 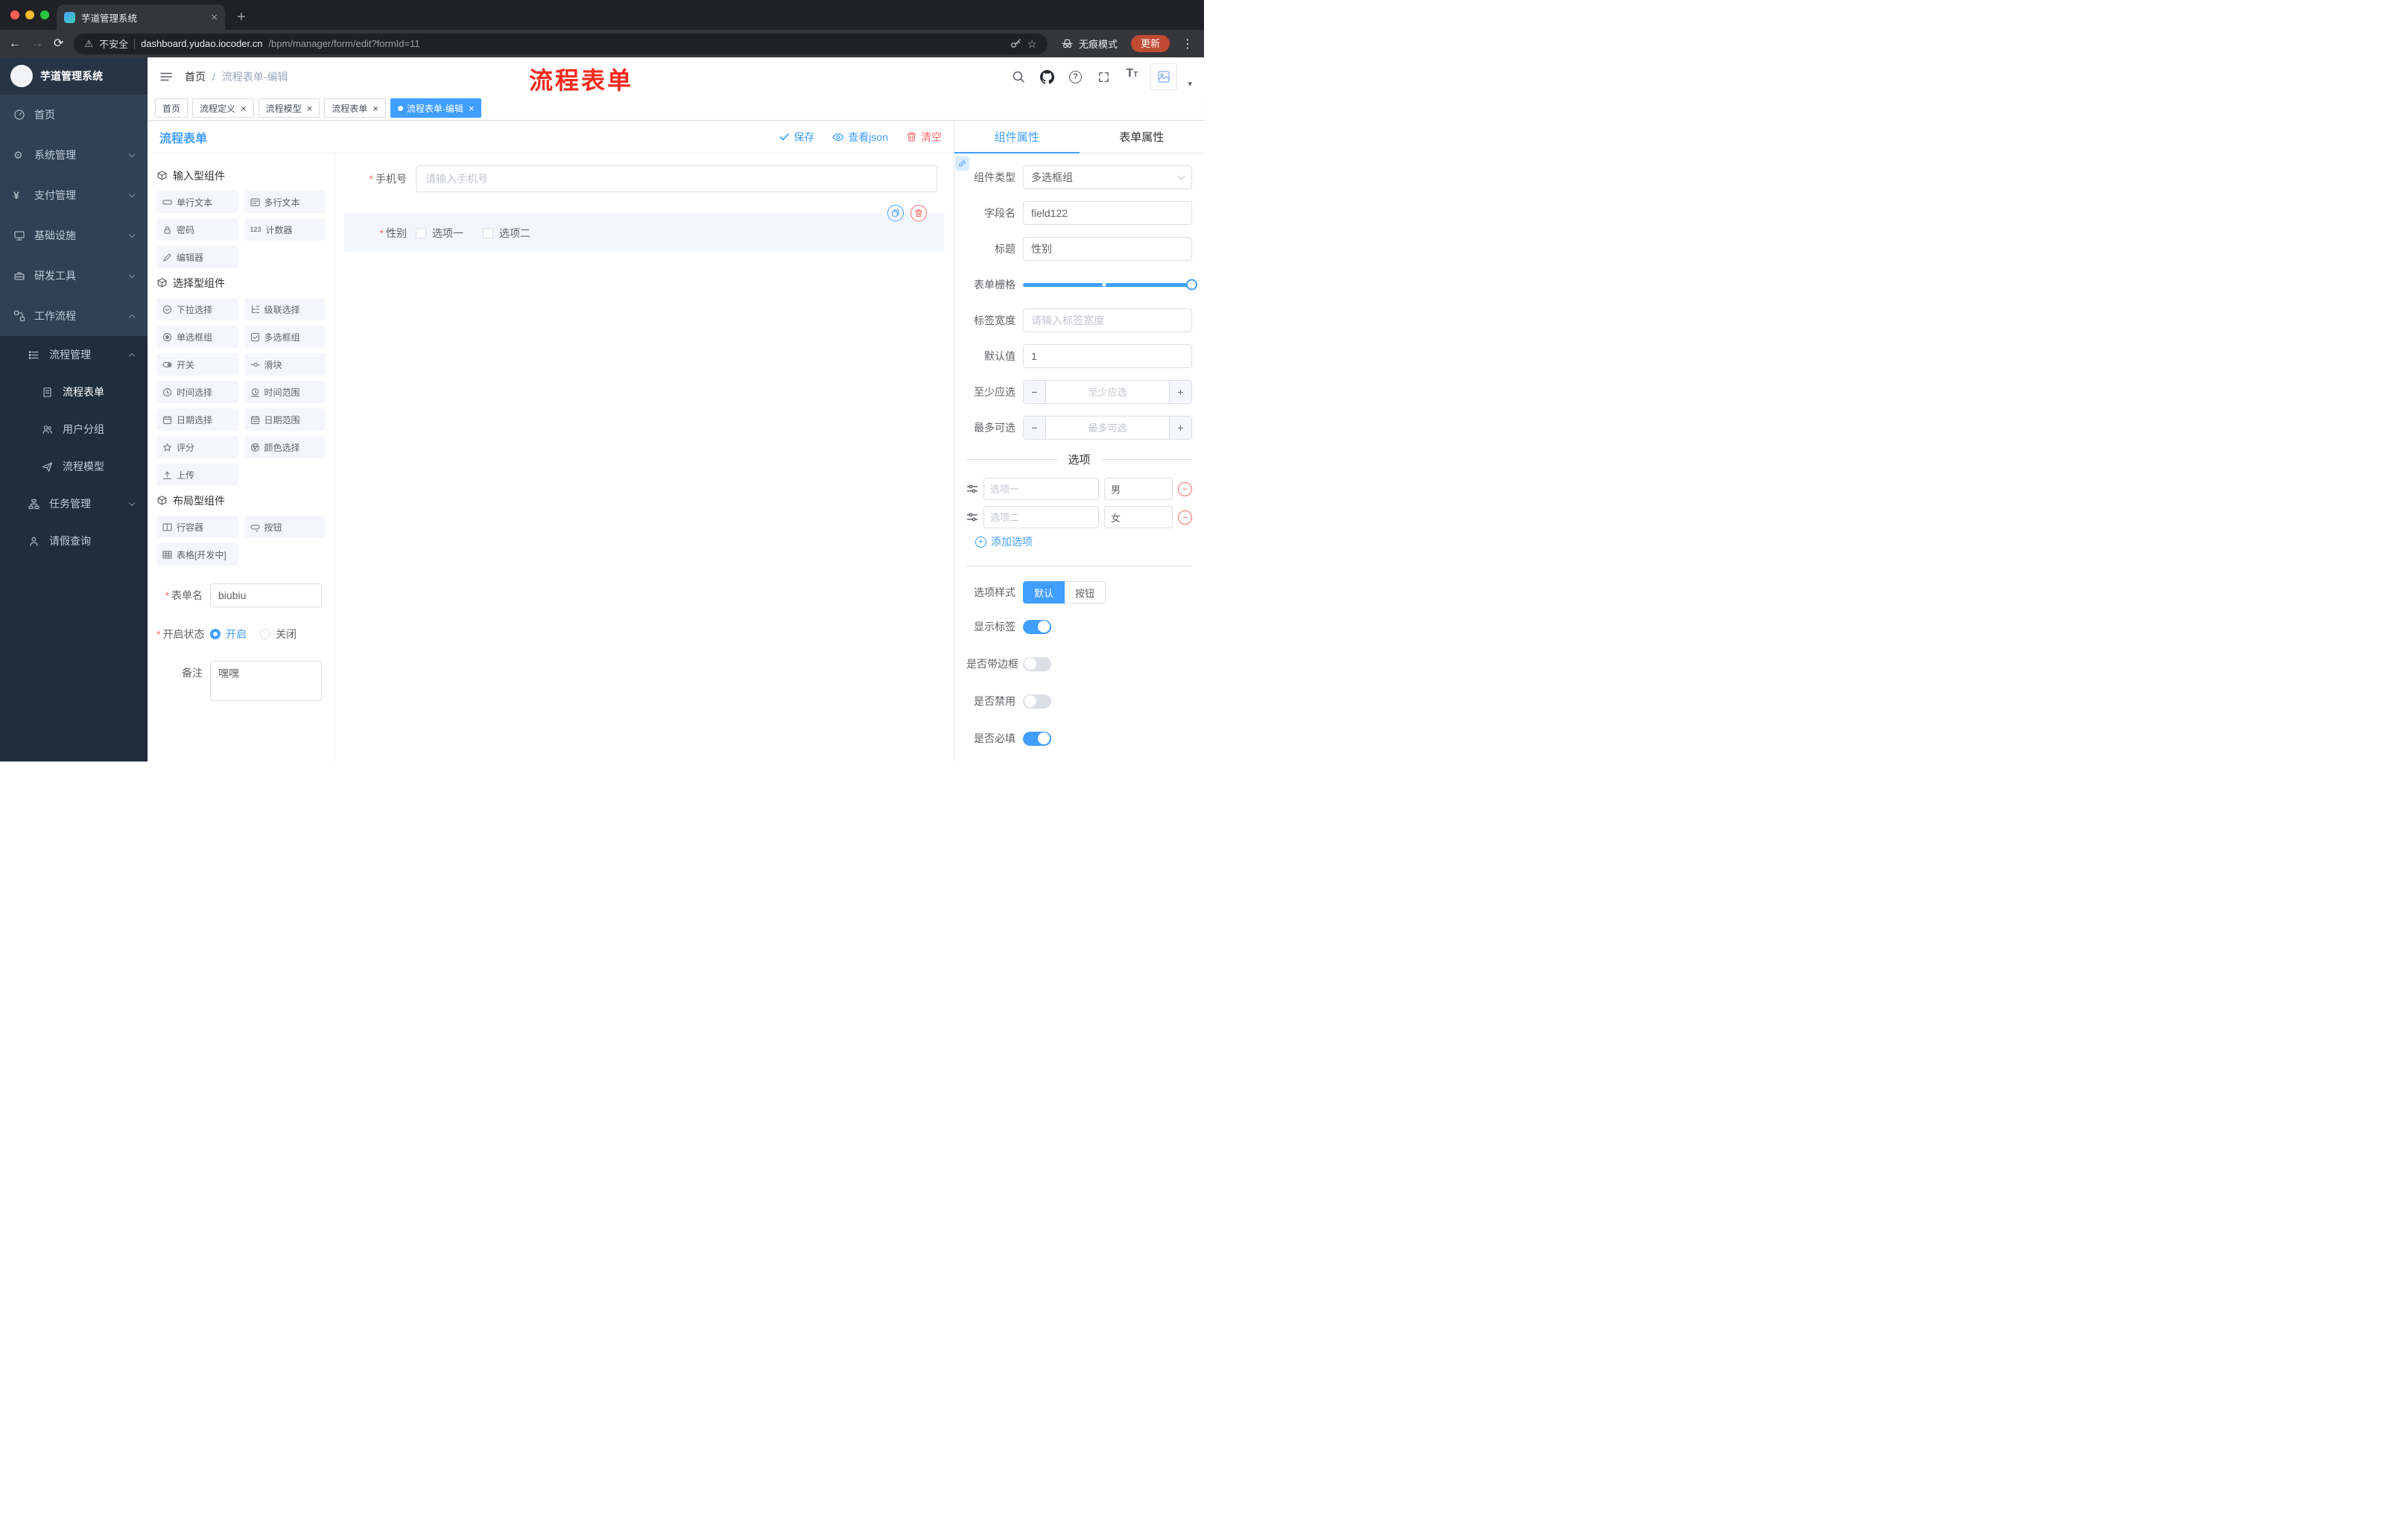 What do you see at coordinates (644, 458) in the screenshot?
I see `form-designer-canvas: 手机号 性别 选项一 选项二` at bounding box center [644, 458].